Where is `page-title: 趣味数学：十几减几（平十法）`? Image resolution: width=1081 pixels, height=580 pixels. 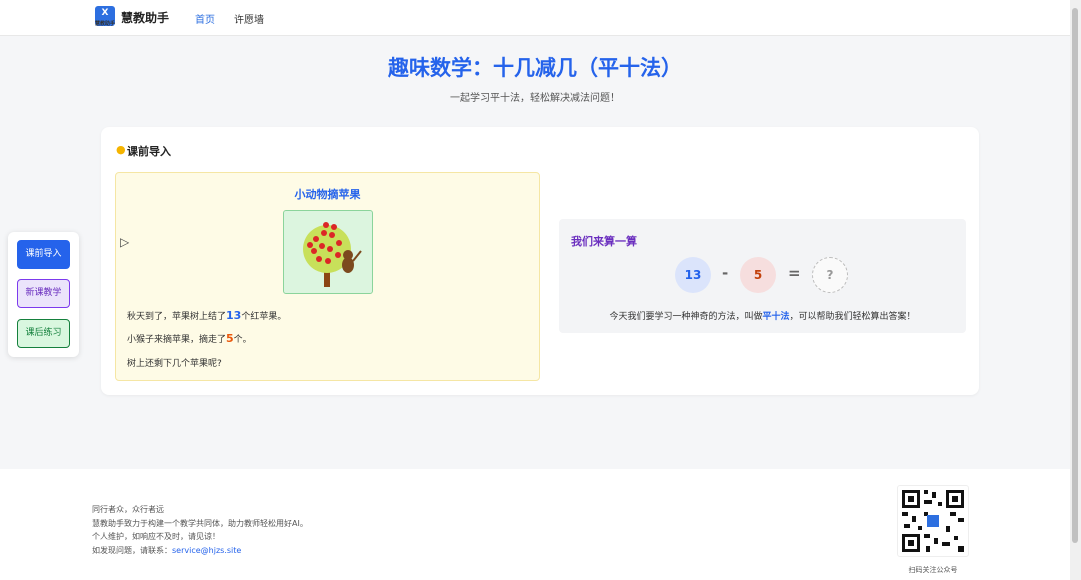
page-title: 趣味数学：十几减几（平十法） is located at coordinates (535, 68).